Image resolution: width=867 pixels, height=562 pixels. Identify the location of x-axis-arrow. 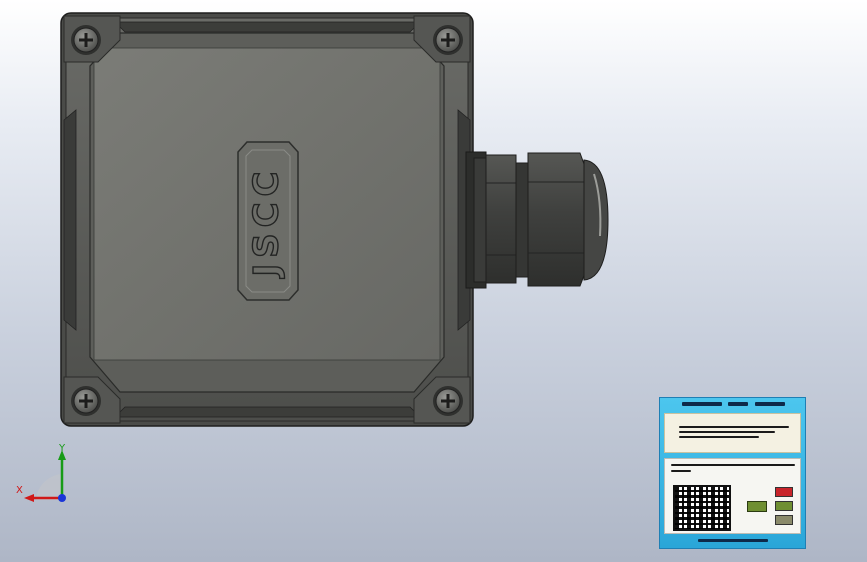
(29, 498).